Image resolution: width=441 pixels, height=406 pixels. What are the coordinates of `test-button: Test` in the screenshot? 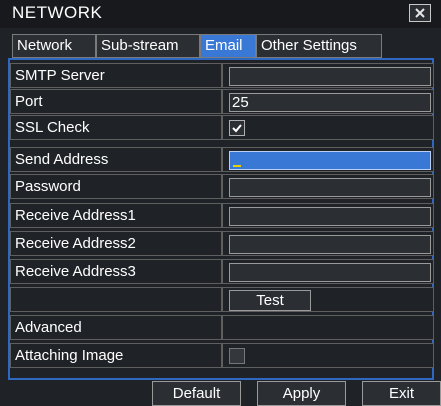 It's located at (270, 300).